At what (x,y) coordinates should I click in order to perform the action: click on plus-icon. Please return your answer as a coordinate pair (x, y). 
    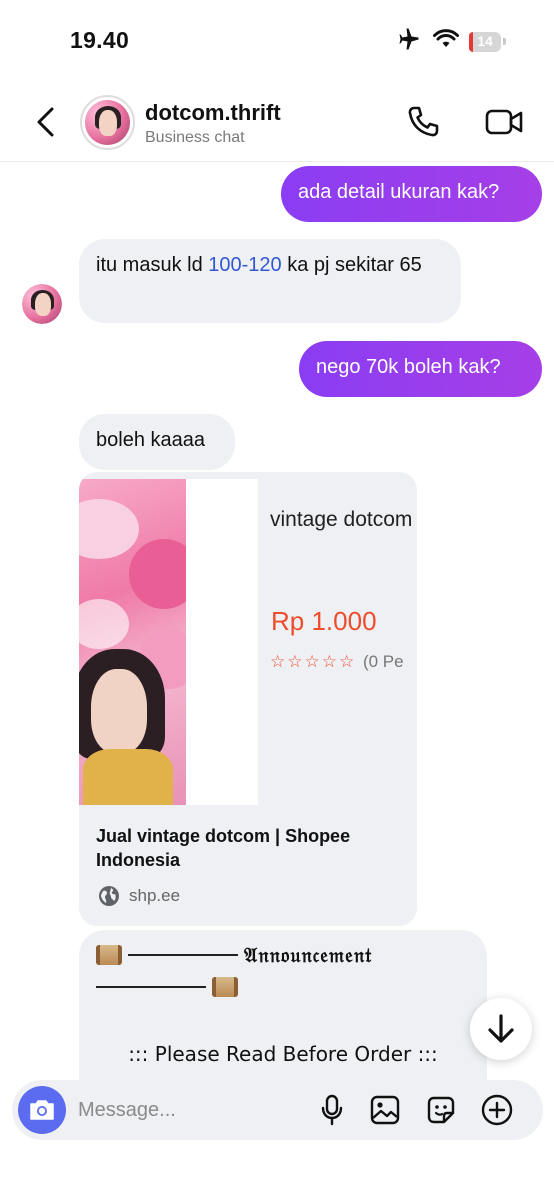
    Looking at the image, I should click on (497, 1110).